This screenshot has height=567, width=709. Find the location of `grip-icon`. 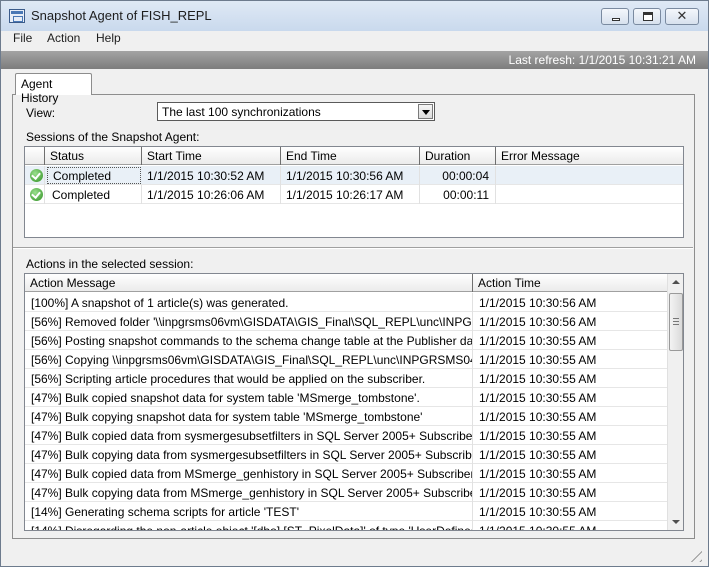

grip-icon is located at coordinates (676, 321).